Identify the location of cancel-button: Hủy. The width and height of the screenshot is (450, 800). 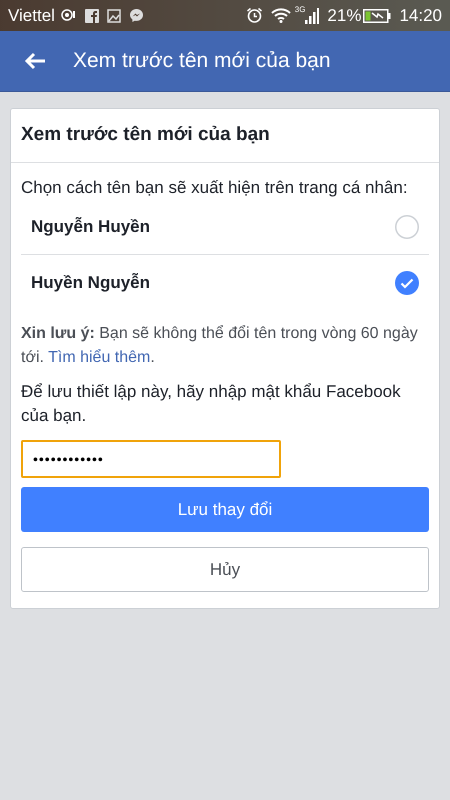
(225, 569).